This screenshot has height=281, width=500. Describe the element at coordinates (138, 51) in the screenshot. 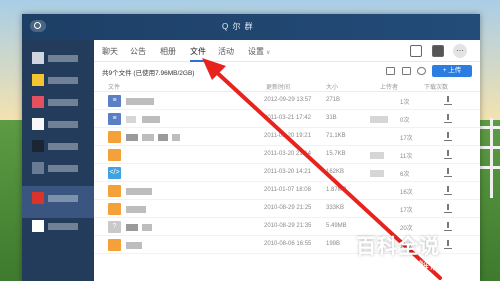

I see `tab-announcement: 公告` at that location.